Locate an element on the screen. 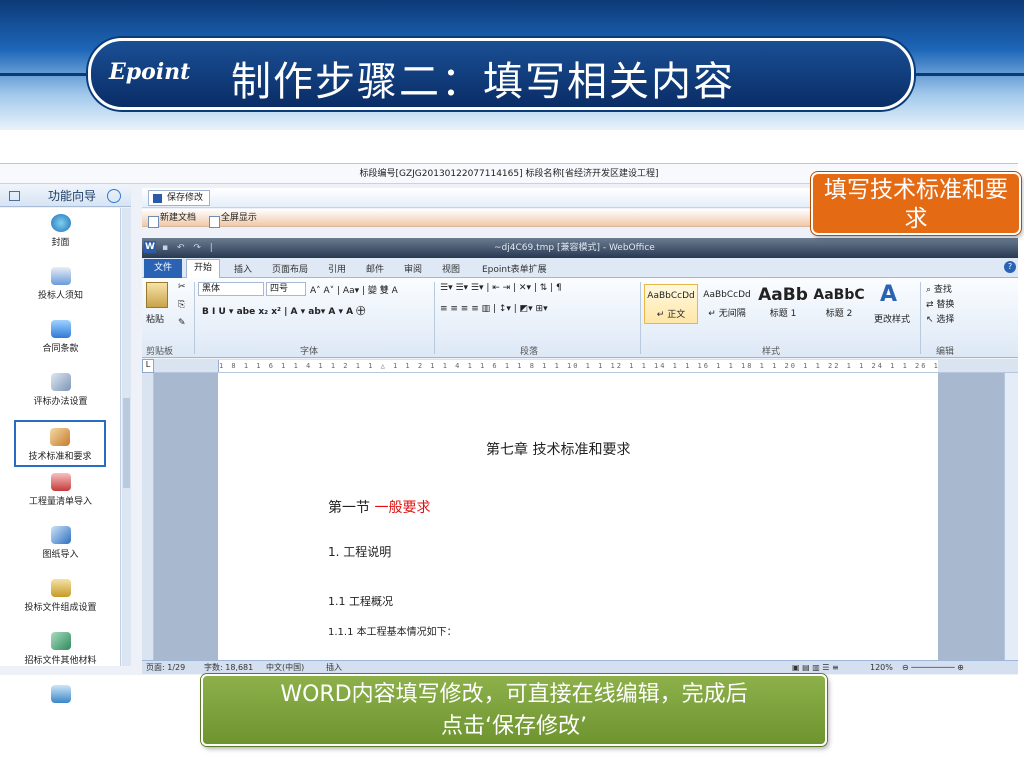 Image resolution: width=1024 pixels, height=768 pixels. sidebar-header: 功能向导 is located at coordinates (65, 196).